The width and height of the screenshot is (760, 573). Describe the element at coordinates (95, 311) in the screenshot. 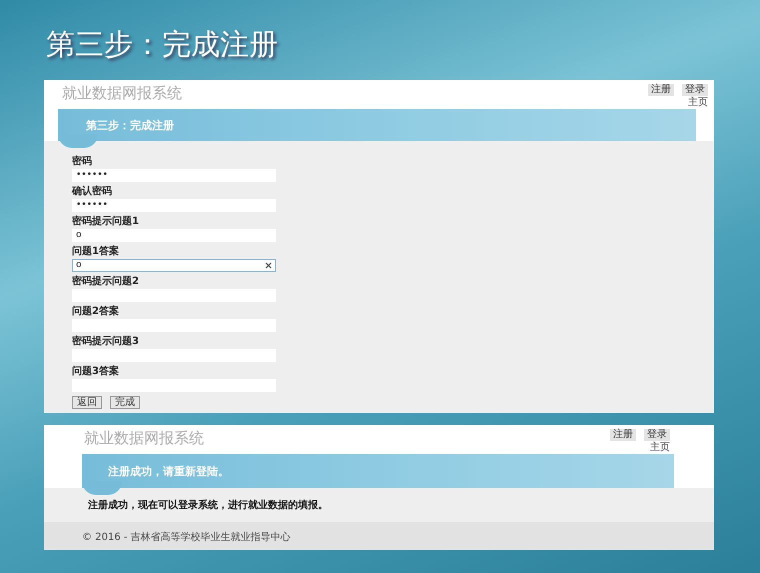

I see `field-label: 问题2答案` at that location.